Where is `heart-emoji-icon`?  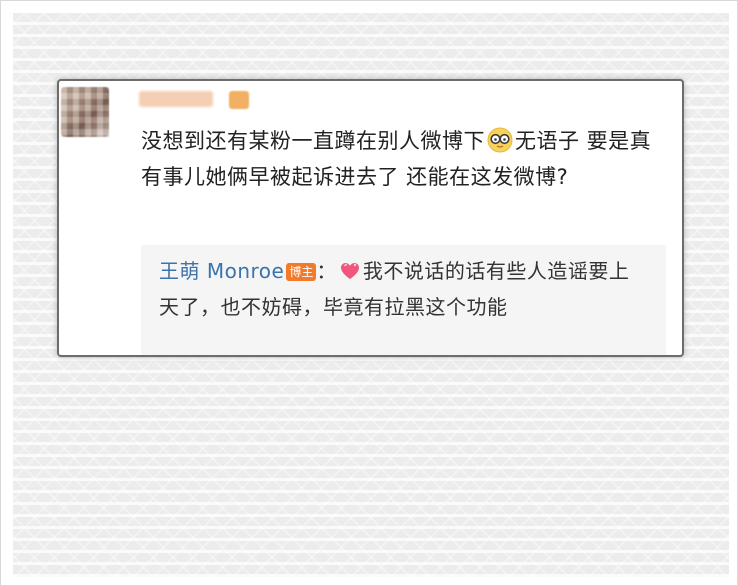 heart-emoji-icon is located at coordinates (349, 271).